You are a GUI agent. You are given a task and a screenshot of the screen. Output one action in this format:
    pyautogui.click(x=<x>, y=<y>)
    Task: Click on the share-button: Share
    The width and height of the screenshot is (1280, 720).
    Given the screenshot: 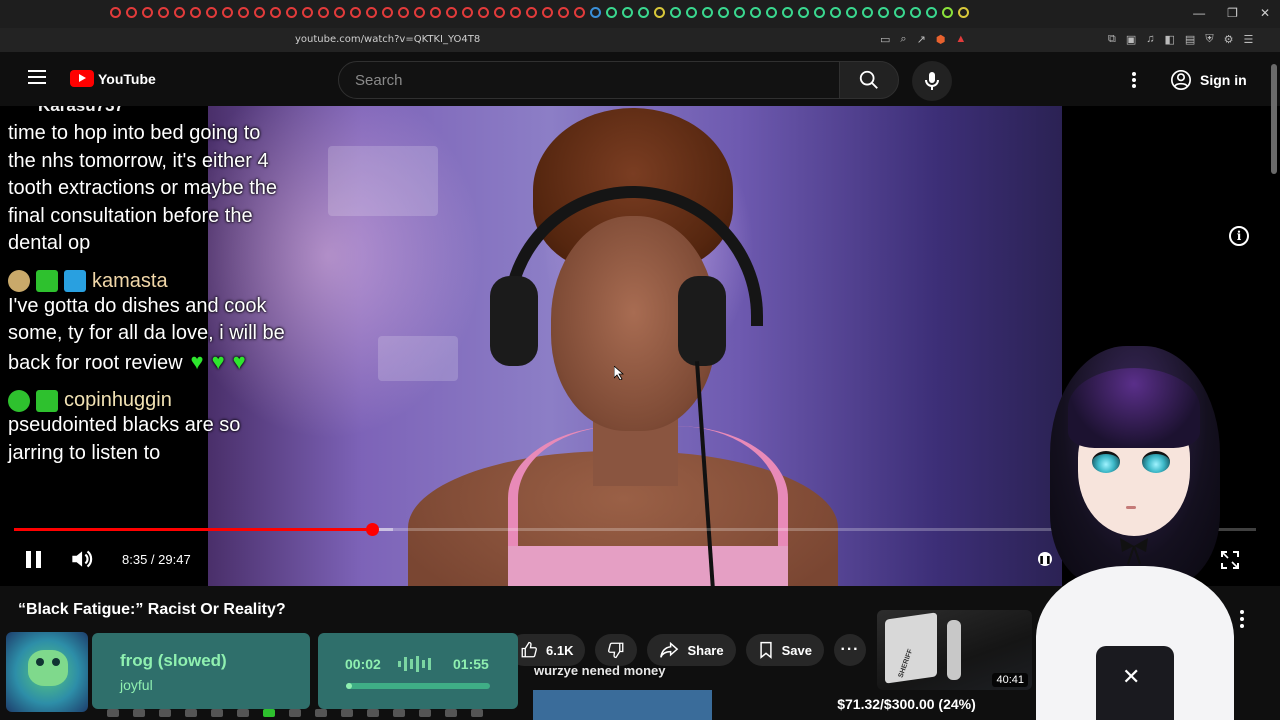 What is the action you would take?
    pyautogui.click(x=691, y=650)
    